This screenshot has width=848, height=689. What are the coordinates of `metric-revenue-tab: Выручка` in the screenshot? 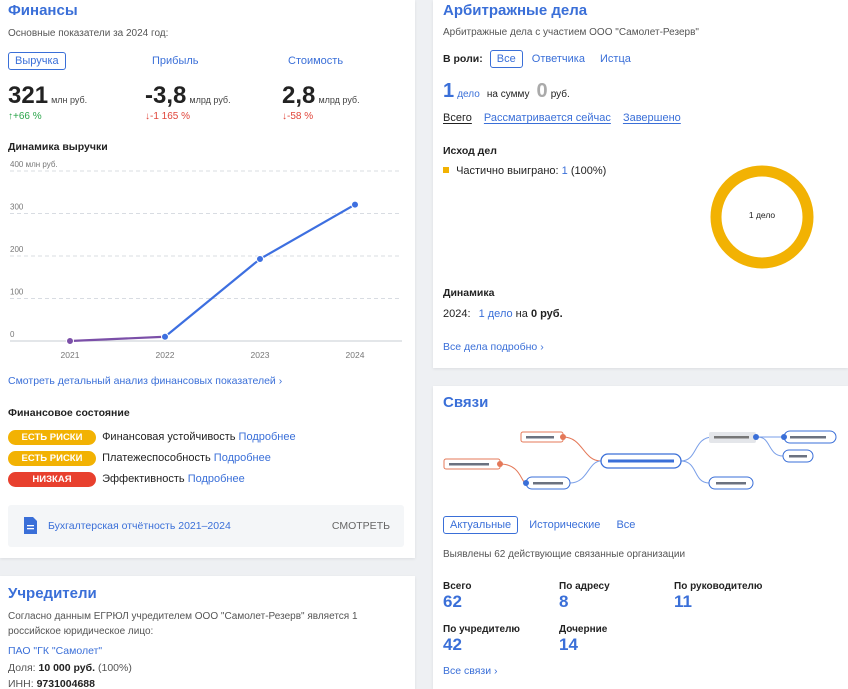 It's located at (37, 61).